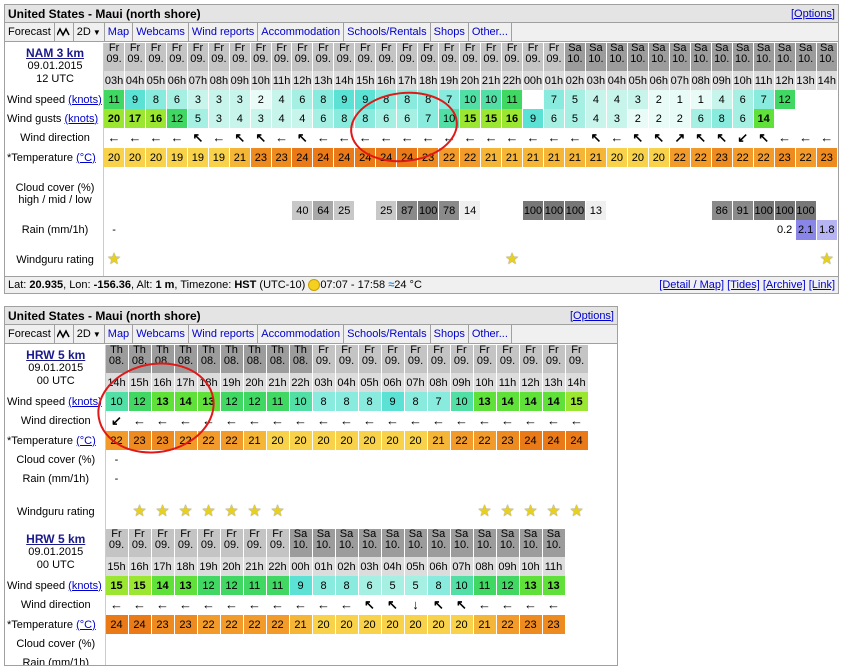 The height and width of the screenshot is (666, 845). What do you see at coordinates (553, 401) in the screenshot?
I see `wind-speed-cell: 14` at bounding box center [553, 401].